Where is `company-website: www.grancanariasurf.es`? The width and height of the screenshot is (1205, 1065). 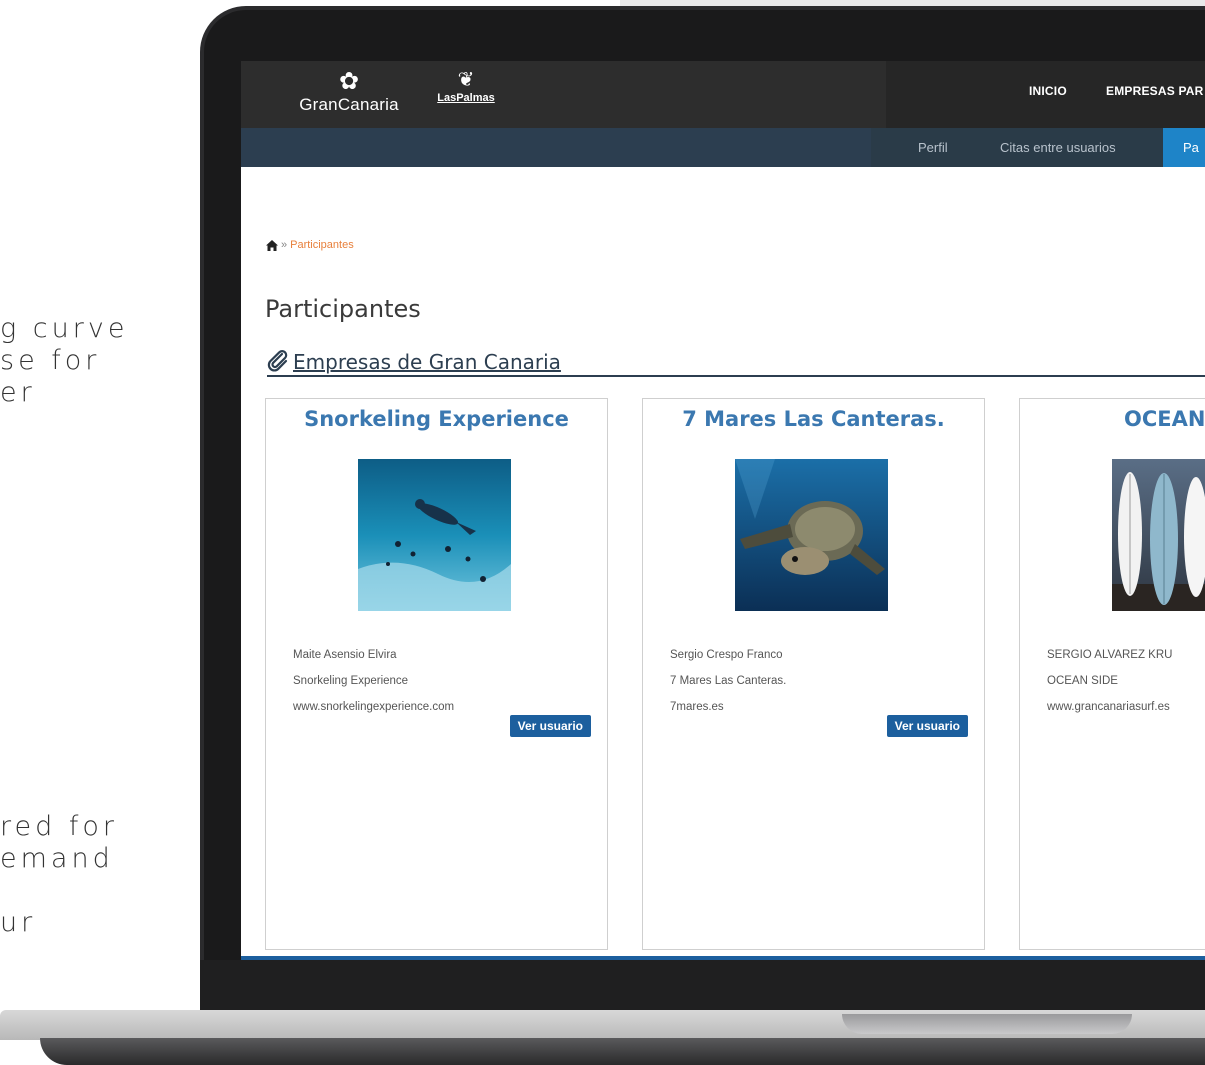
company-website: www.grancanariasurf.es is located at coordinates (1109, 707).